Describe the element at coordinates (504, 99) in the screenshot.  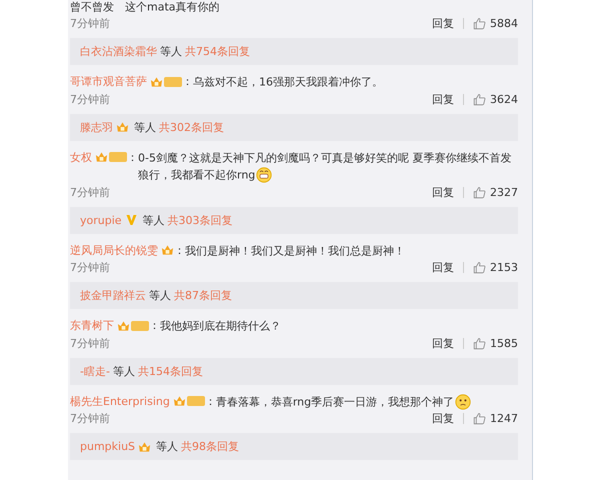
I see `like-count: 3624` at that location.